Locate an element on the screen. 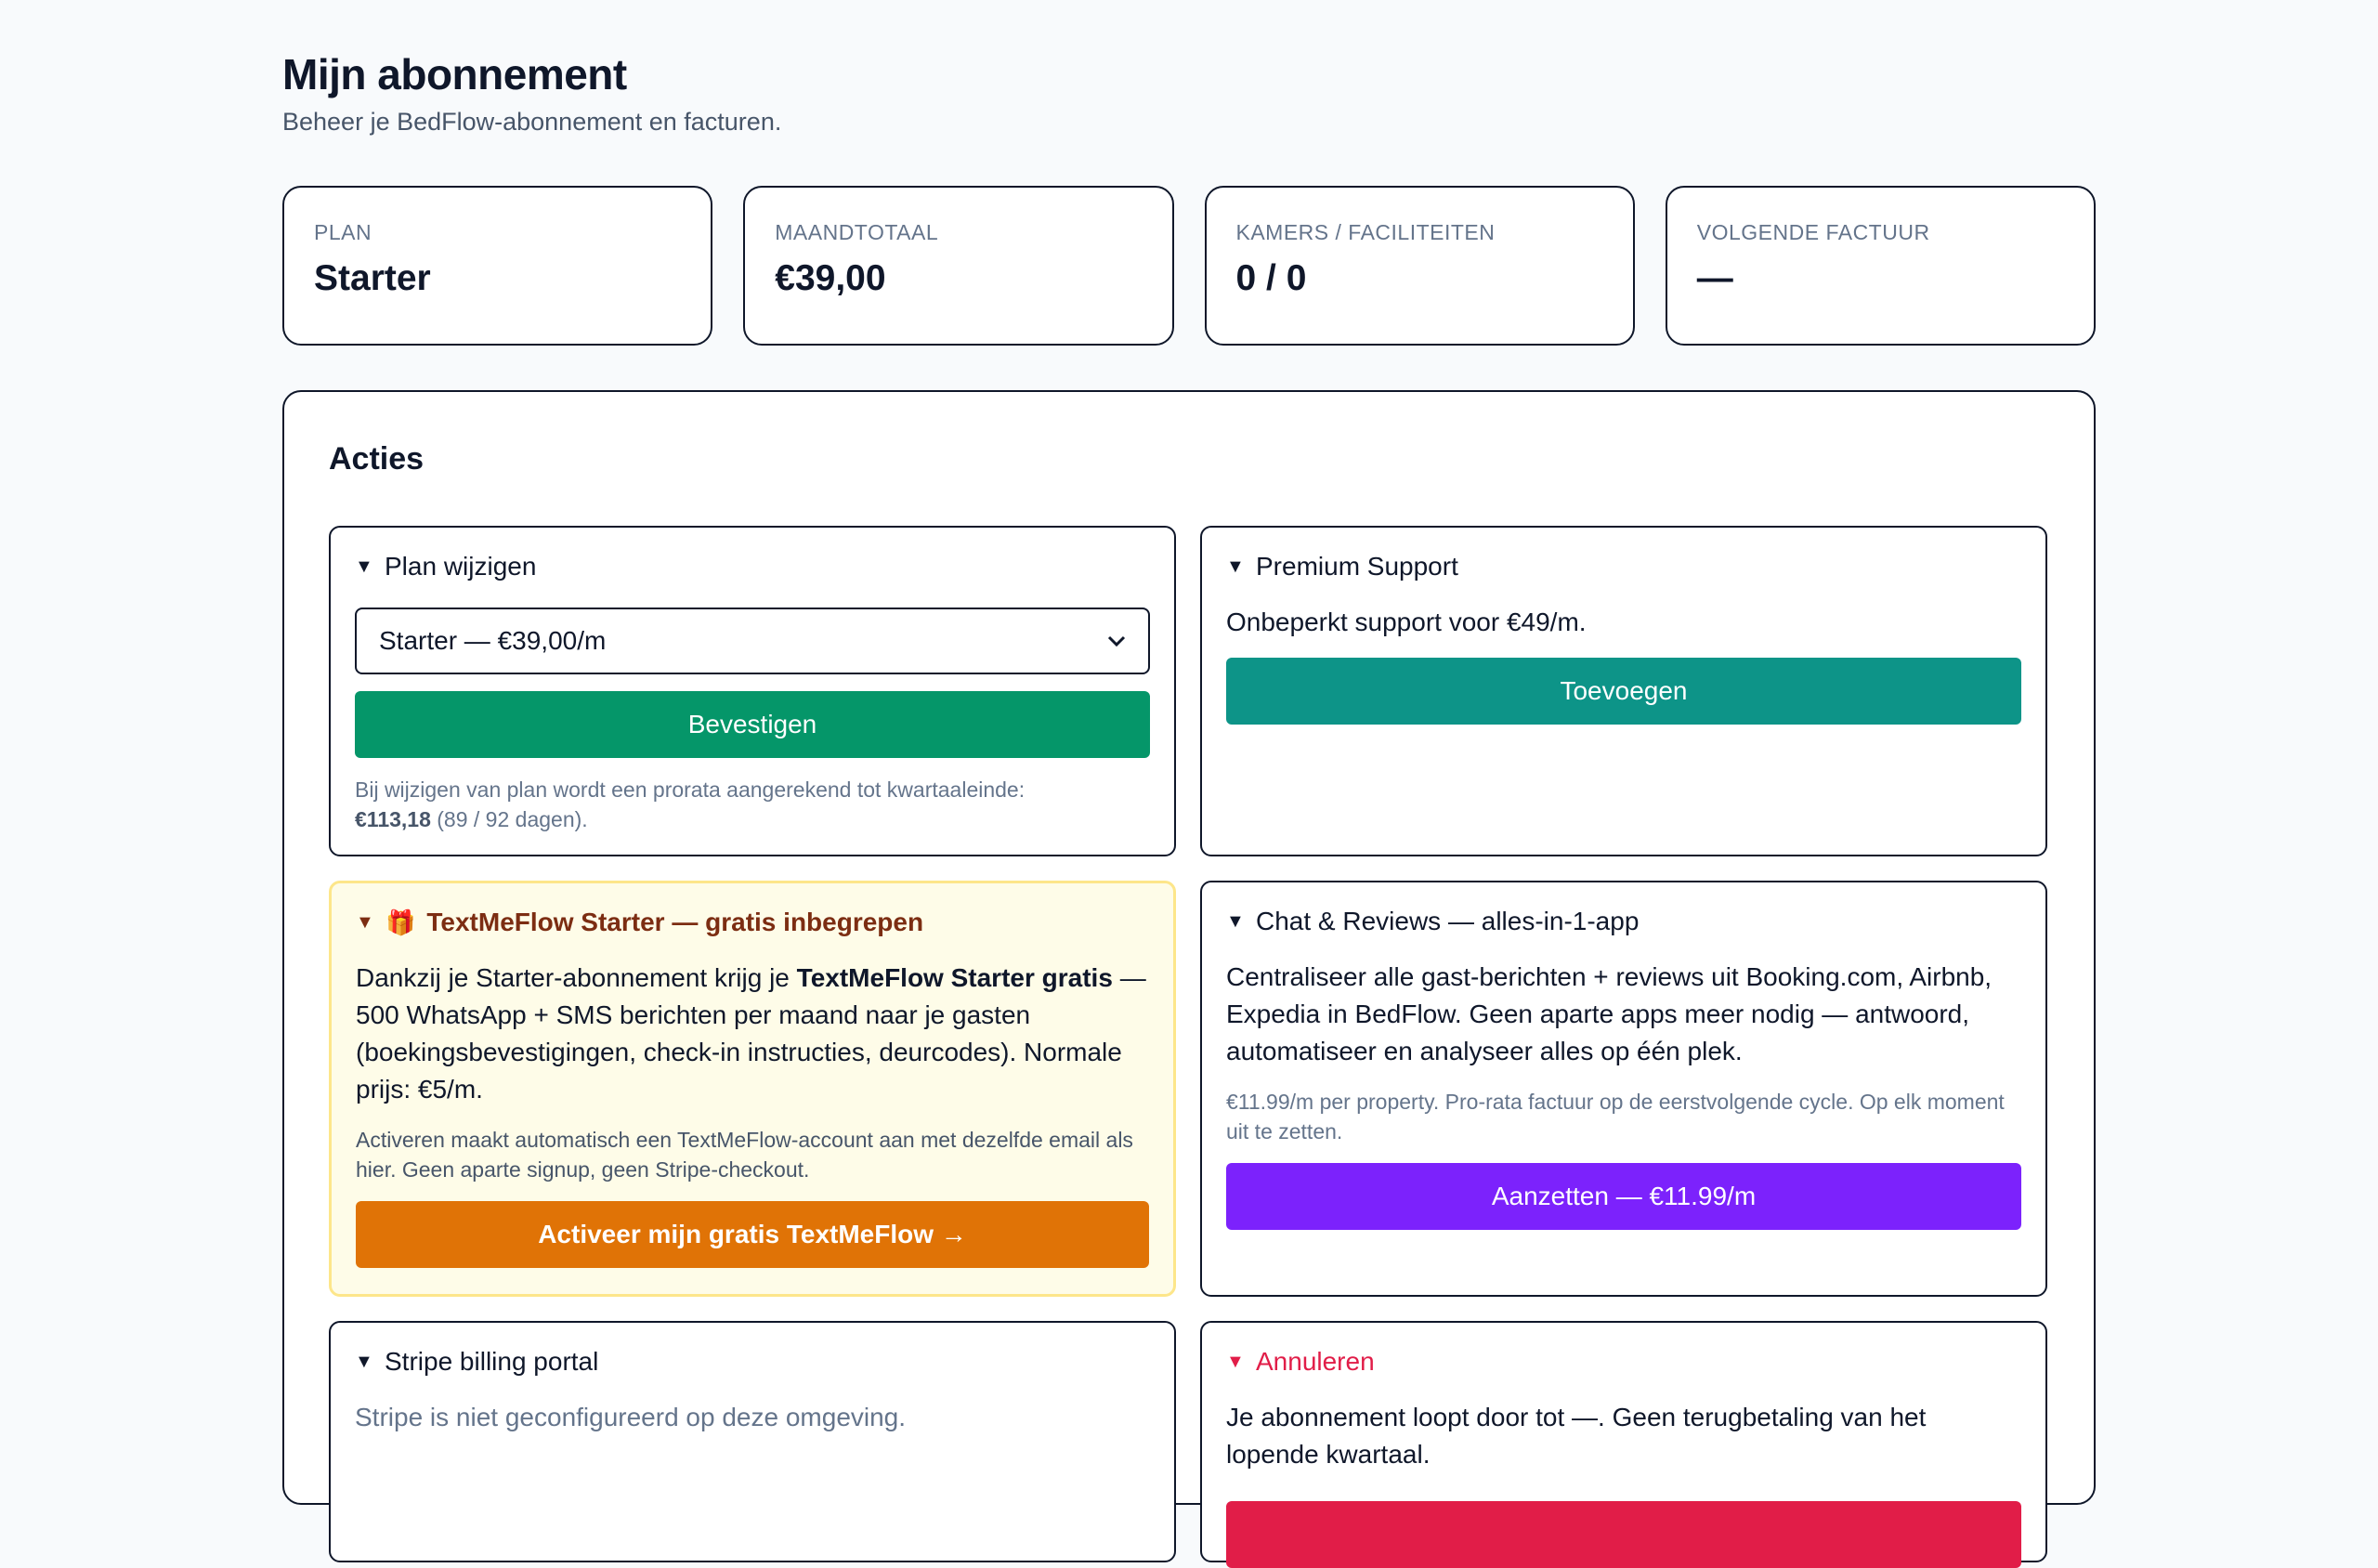 This screenshot has height=1568, width=2378. stat-next-invoice: VOLGENDE FACTUUR — is located at coordinates (1881, 266).